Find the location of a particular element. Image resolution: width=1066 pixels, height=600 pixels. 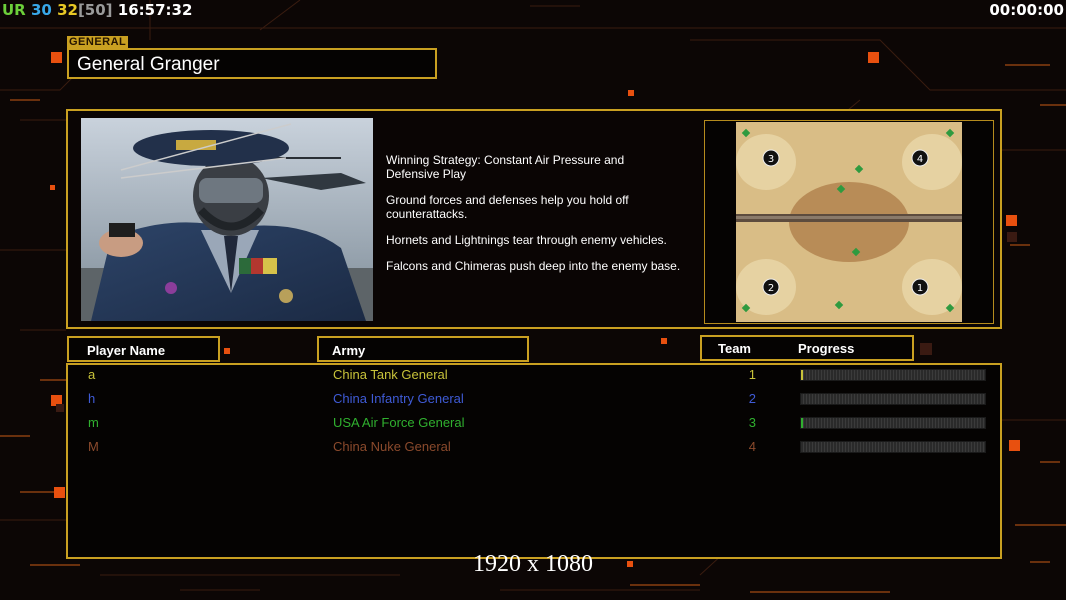

game-timer: 00:00:00 is located at coordinates (1026, 10).